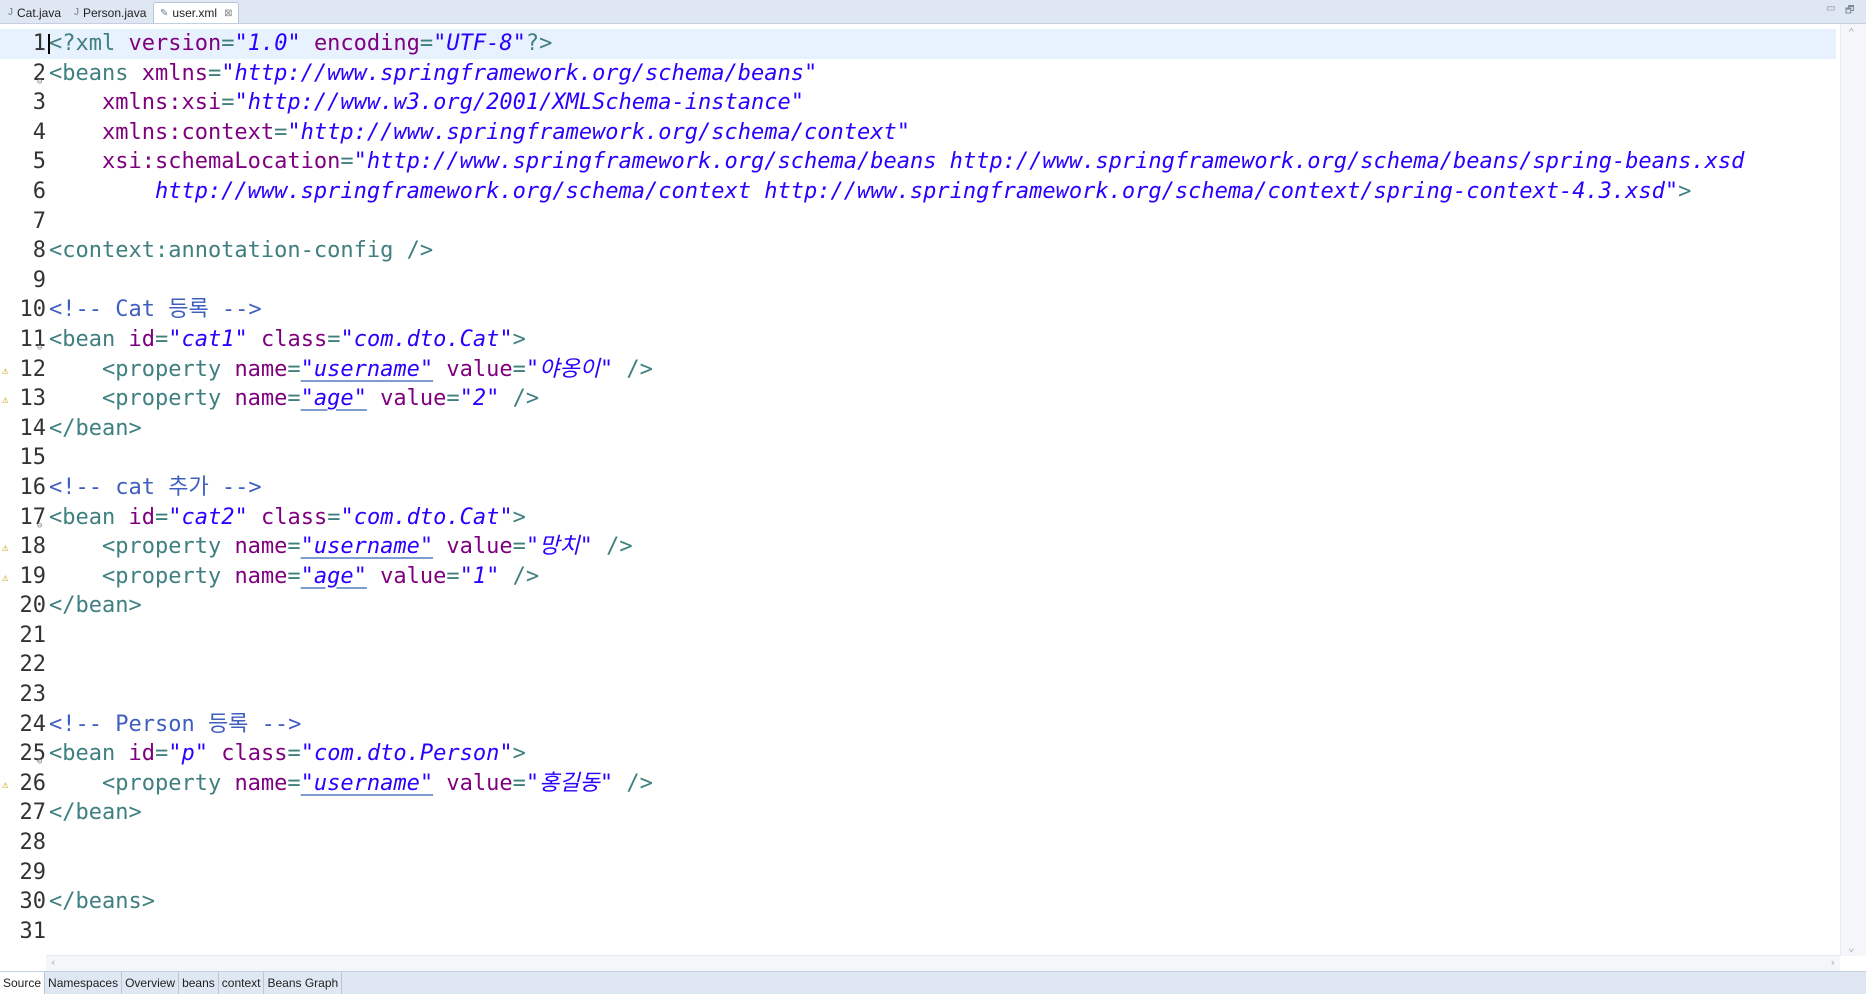 This screenshot has height=994, width=1866. Describe the element at coordinates (228, 13) in the screenshot. I see `close-icon: ⊠` at that location.